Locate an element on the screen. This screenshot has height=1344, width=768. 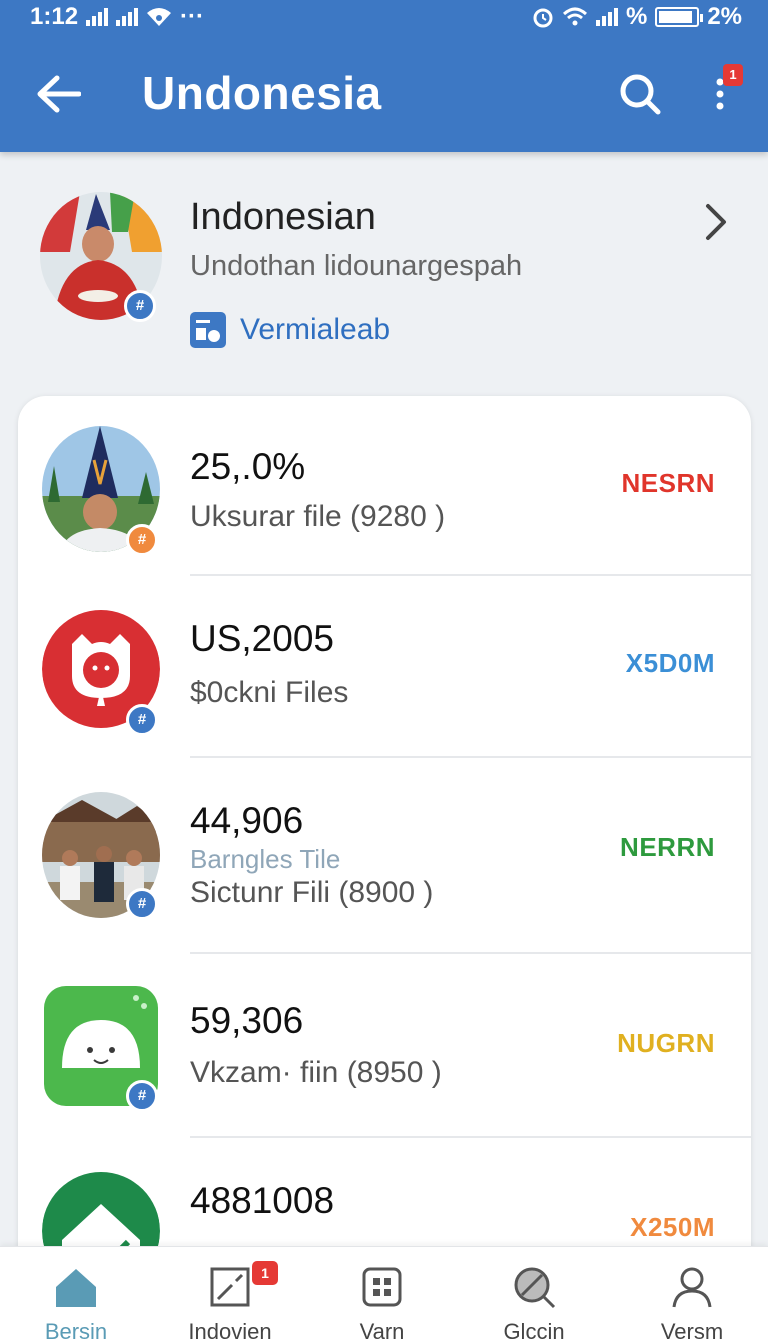
profile-link: Vermialeab is located at coordinates (290, 330).